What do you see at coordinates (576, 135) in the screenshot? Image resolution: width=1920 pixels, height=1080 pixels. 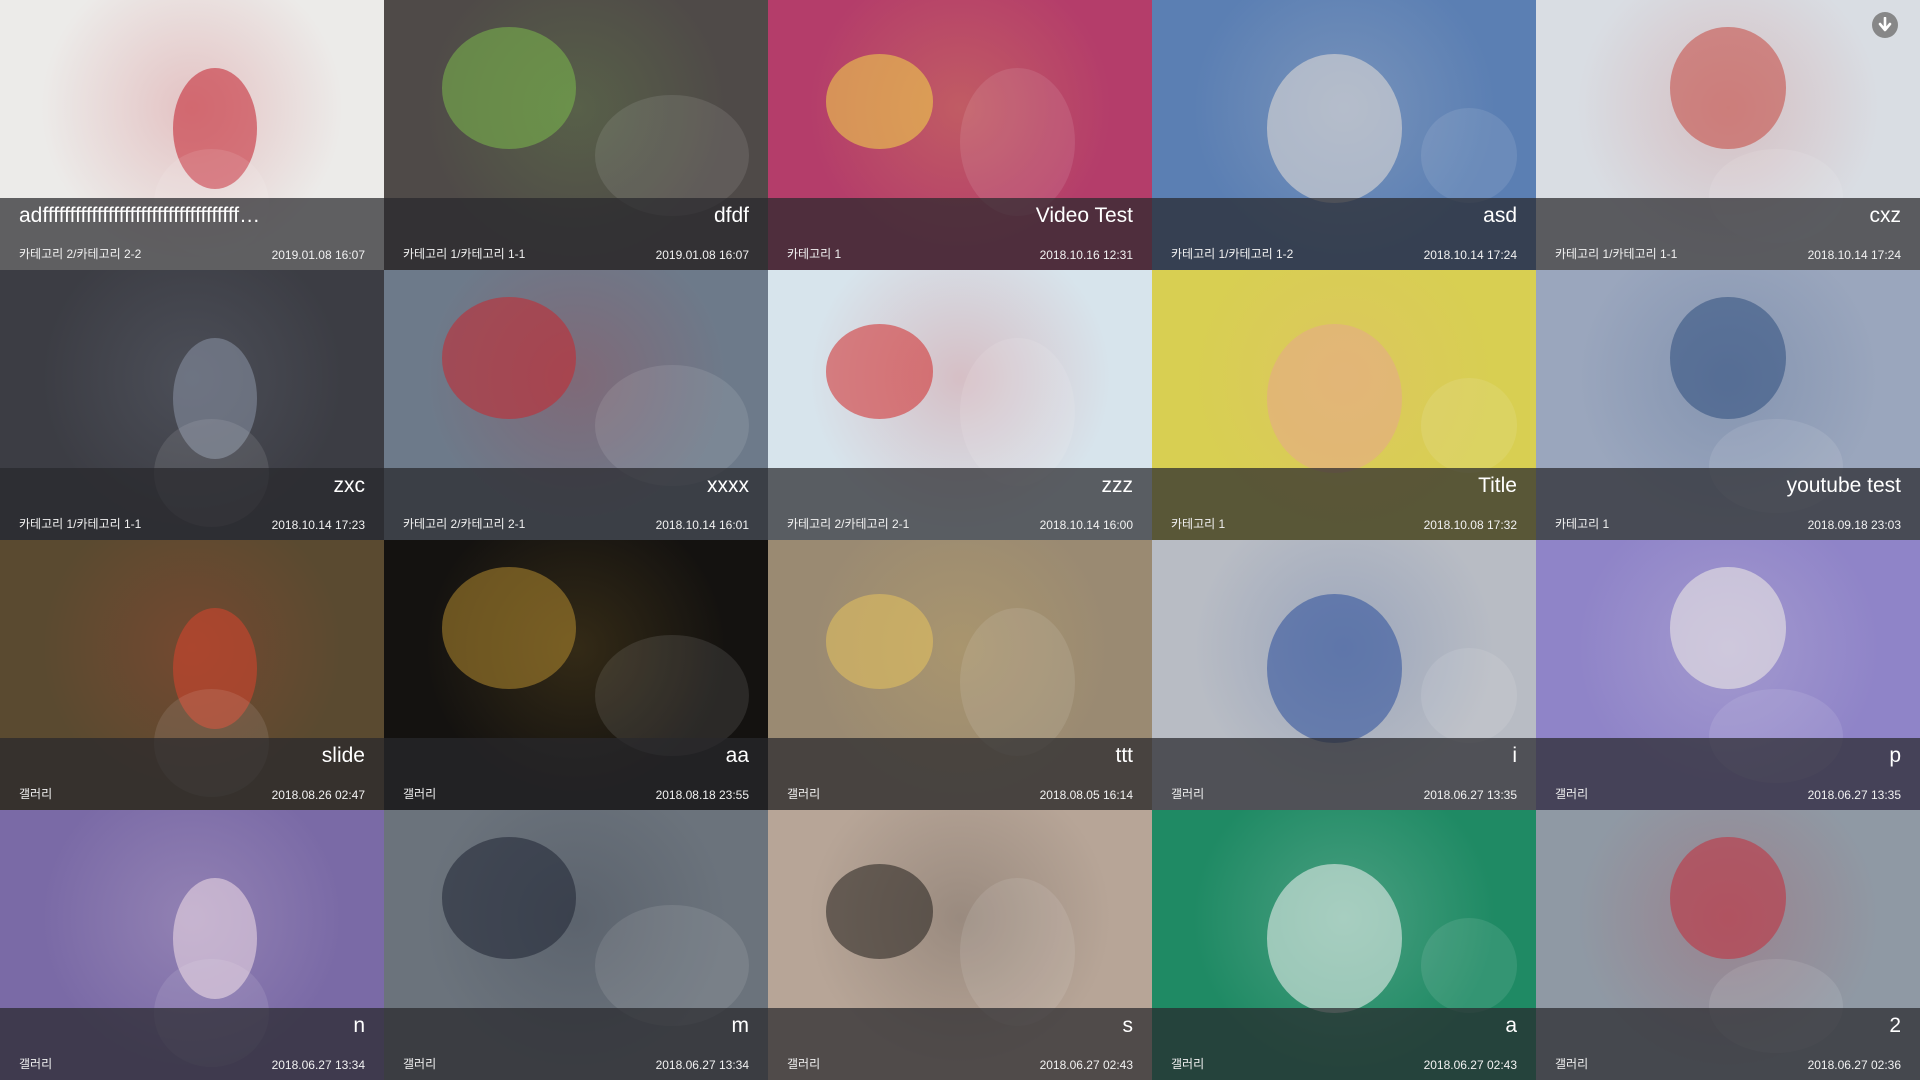 I see `gallery-tile: dfdf 카테고리 1/카테고리 1-1 2019.01.08 16:07` at bounding box center [576, 135].